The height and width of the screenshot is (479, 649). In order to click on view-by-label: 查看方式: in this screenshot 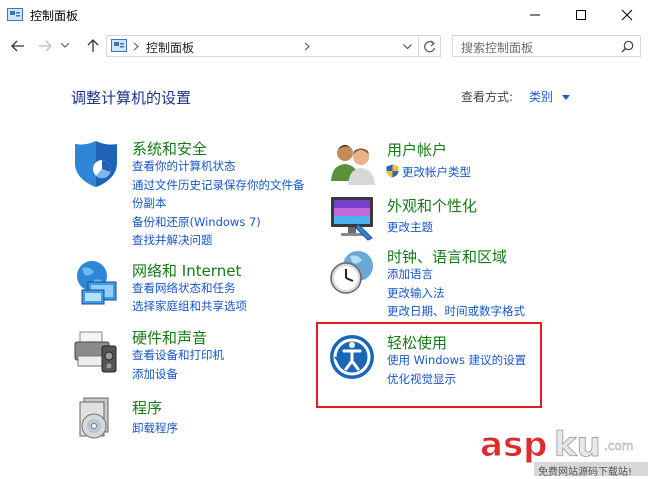, I will do `click(487, 97)`.